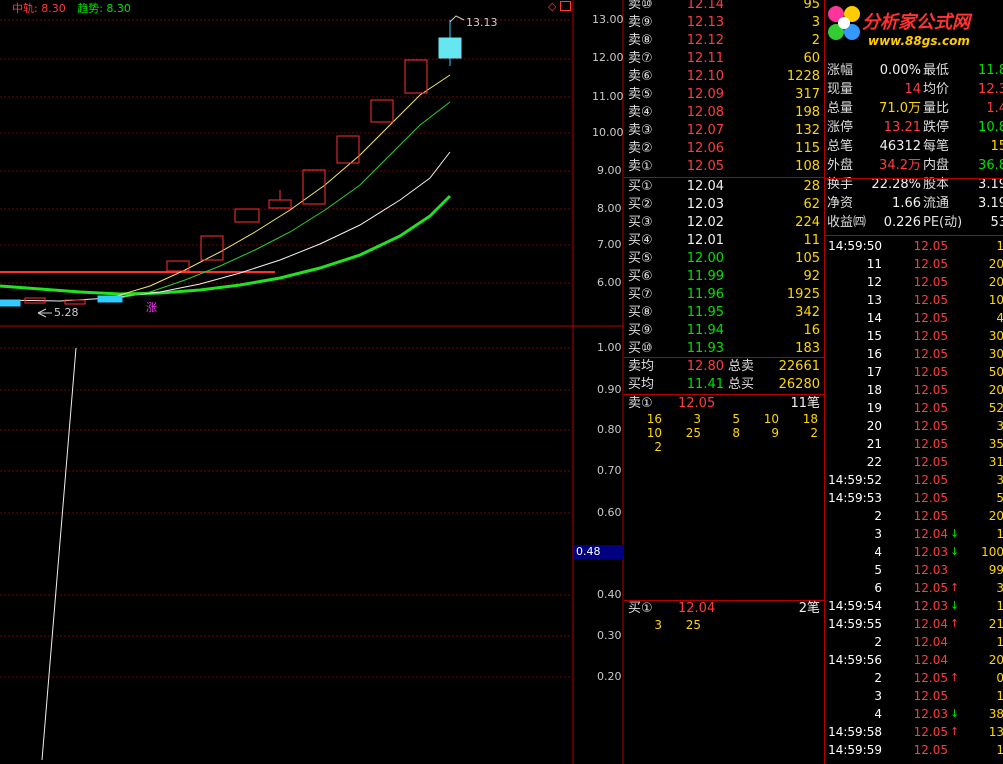 The height and width of the screenshot is (764, 1003). What do you see at coordinates (640, 40) in the screenshot?
I see `ask-label: 卖⑧` at bounding box center [640, 40].